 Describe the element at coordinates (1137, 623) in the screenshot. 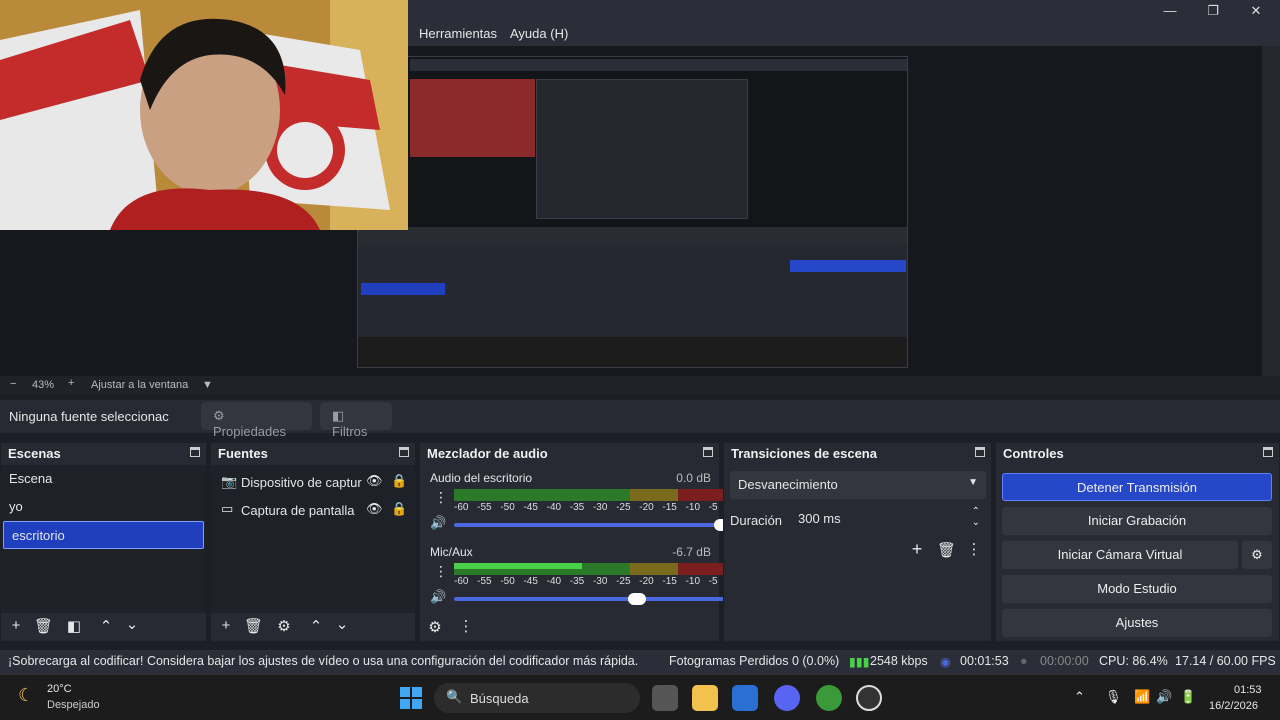

I see `settings-button: Ajustes` at that location.